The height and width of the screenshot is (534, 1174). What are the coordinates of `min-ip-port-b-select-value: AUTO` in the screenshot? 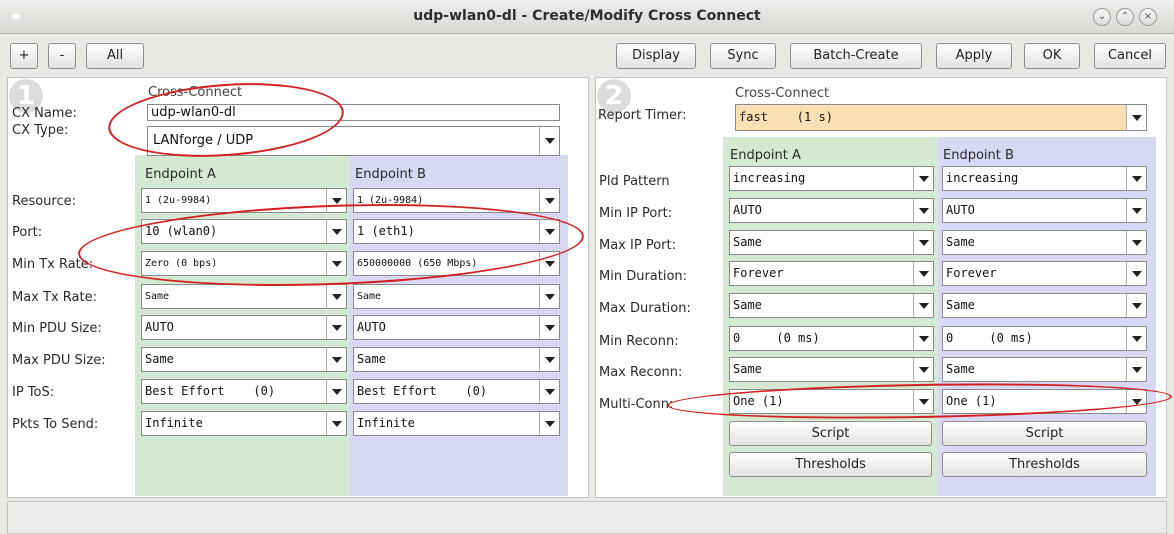 It's located at (960, 210).